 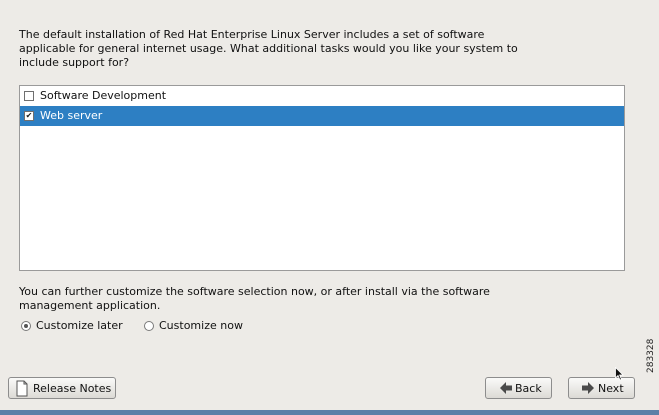 I want to click on next-label: Next, so click(x=611, y=388).